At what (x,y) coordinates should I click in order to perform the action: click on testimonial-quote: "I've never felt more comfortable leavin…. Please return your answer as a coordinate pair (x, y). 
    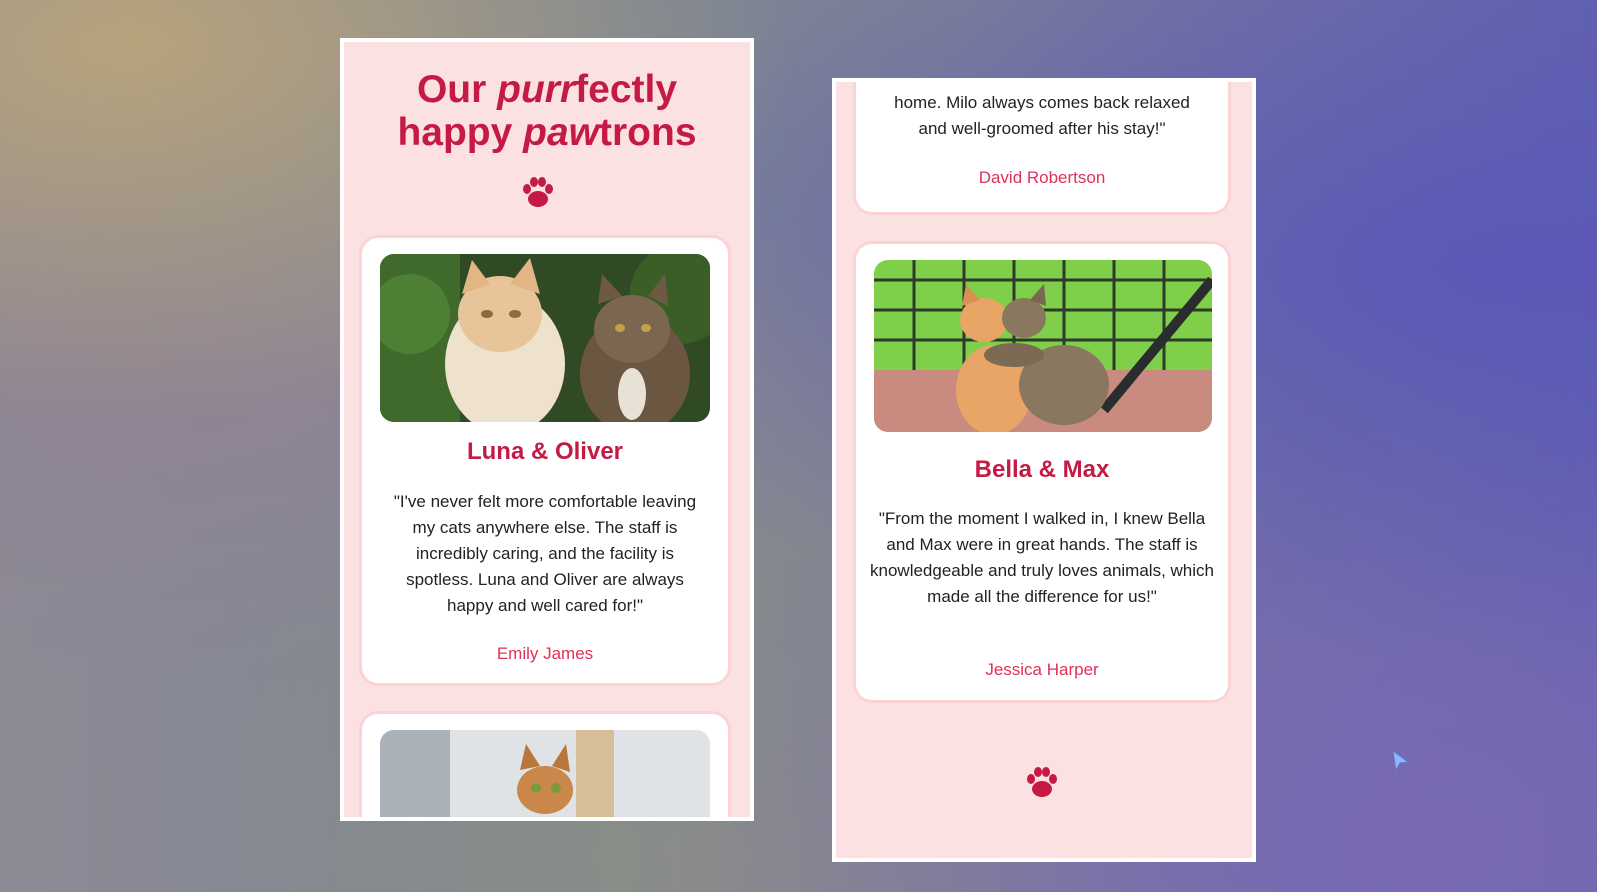
    Looking at the image, I should click on (545, 553).